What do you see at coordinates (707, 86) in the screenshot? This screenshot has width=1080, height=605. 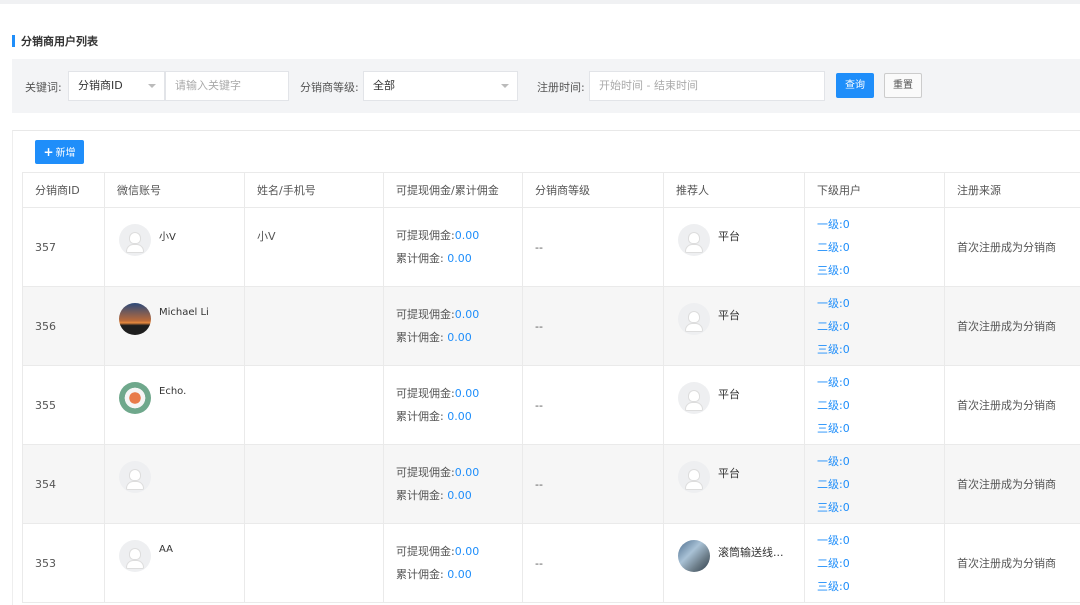 I see `time-range-input: 开始时间 - 结束时间` at bounding box center [707, 86].